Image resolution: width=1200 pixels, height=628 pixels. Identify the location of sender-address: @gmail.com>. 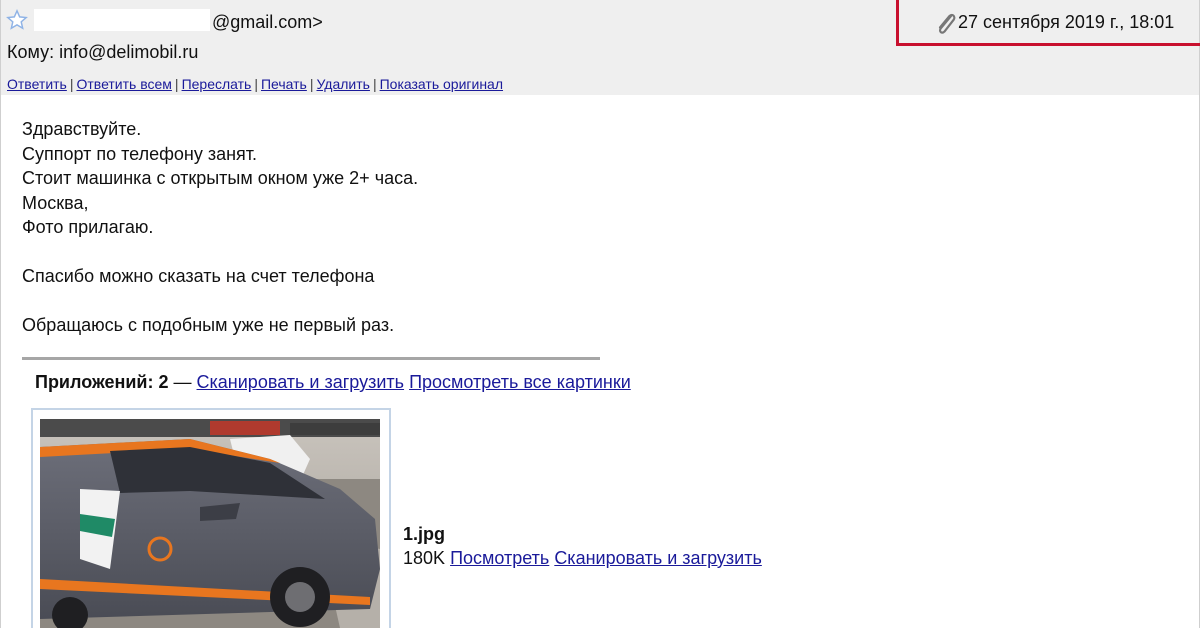
(267, 22).